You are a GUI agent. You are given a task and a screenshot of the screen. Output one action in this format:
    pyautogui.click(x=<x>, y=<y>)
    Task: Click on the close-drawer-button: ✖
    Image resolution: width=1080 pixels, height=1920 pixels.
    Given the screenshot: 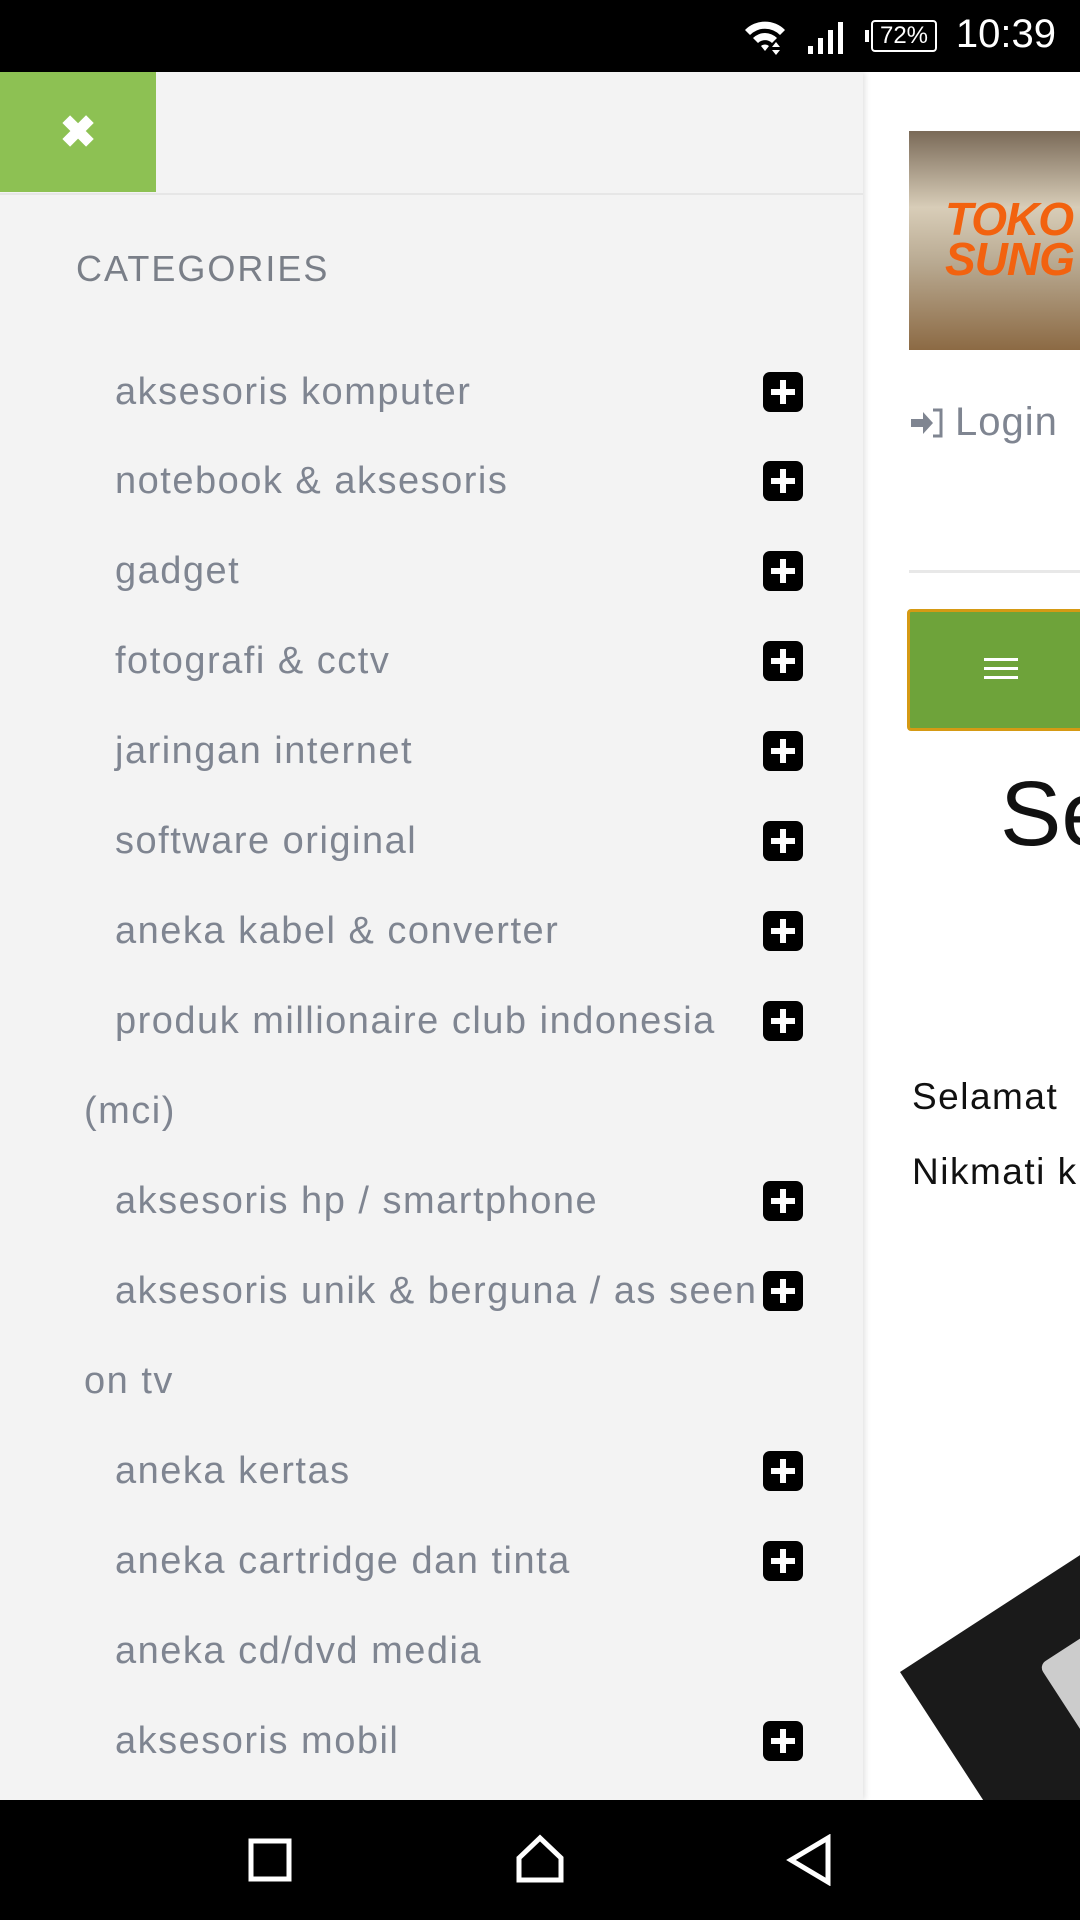 What is the action you would take?
    pyautogui.click(x=78, y=132)
    